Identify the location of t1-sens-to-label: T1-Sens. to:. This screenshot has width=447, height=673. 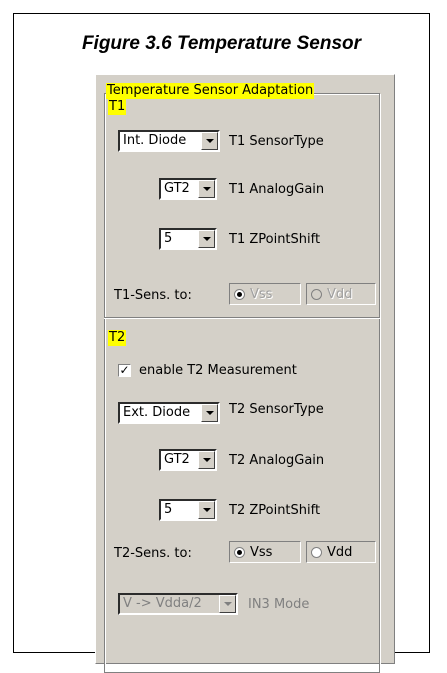
(153, 295).